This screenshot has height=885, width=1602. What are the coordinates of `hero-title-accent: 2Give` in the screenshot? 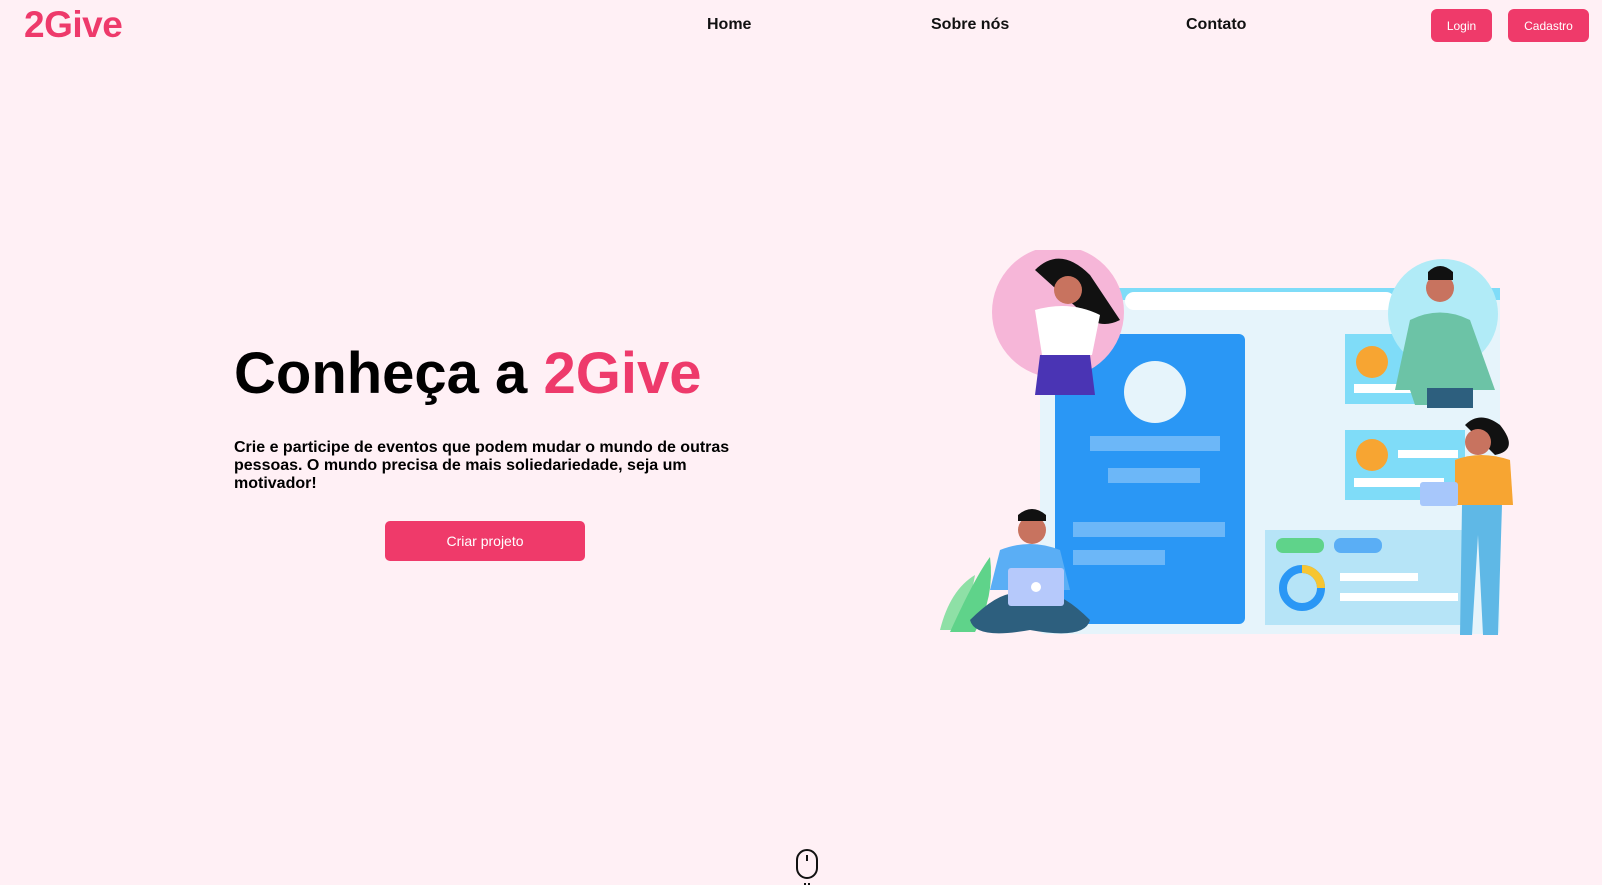 It's located at (622, 373).